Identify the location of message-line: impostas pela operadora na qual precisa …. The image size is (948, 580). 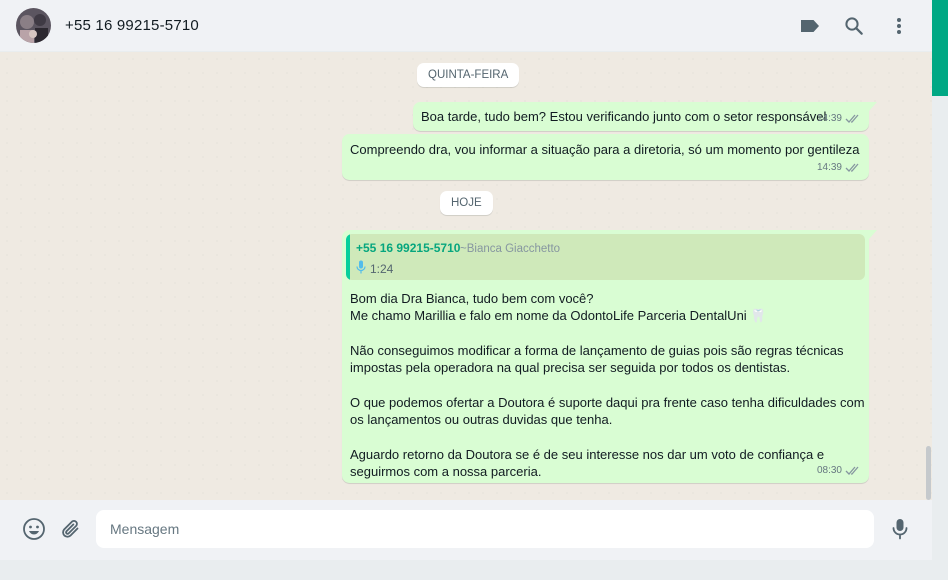
(570, 367).